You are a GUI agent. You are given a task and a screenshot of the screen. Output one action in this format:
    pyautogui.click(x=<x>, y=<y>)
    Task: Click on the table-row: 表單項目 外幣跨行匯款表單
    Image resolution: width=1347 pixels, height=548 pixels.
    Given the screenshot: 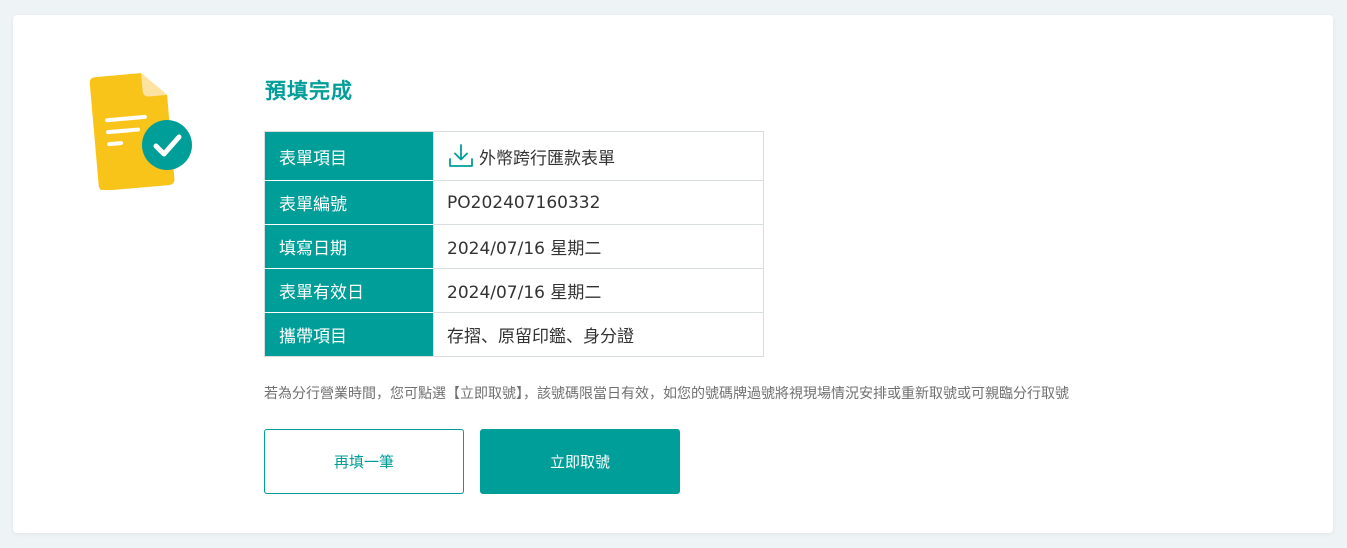 What is the action you would take?
    pyautogui.click(x=514, y=156)
    